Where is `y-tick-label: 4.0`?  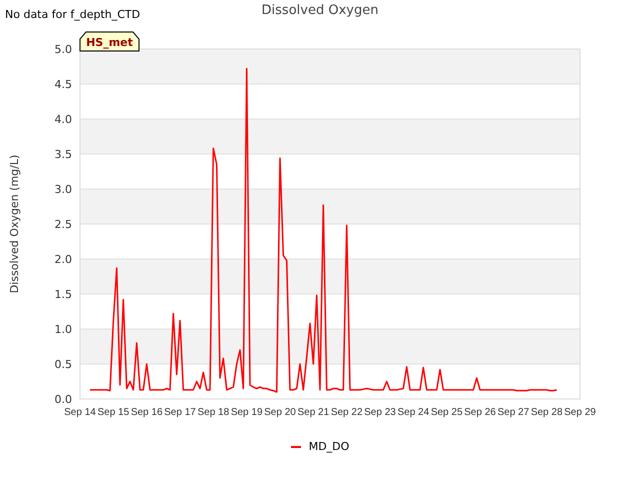 y-tick-label: 4.0 is located at coordinates (63, 119).